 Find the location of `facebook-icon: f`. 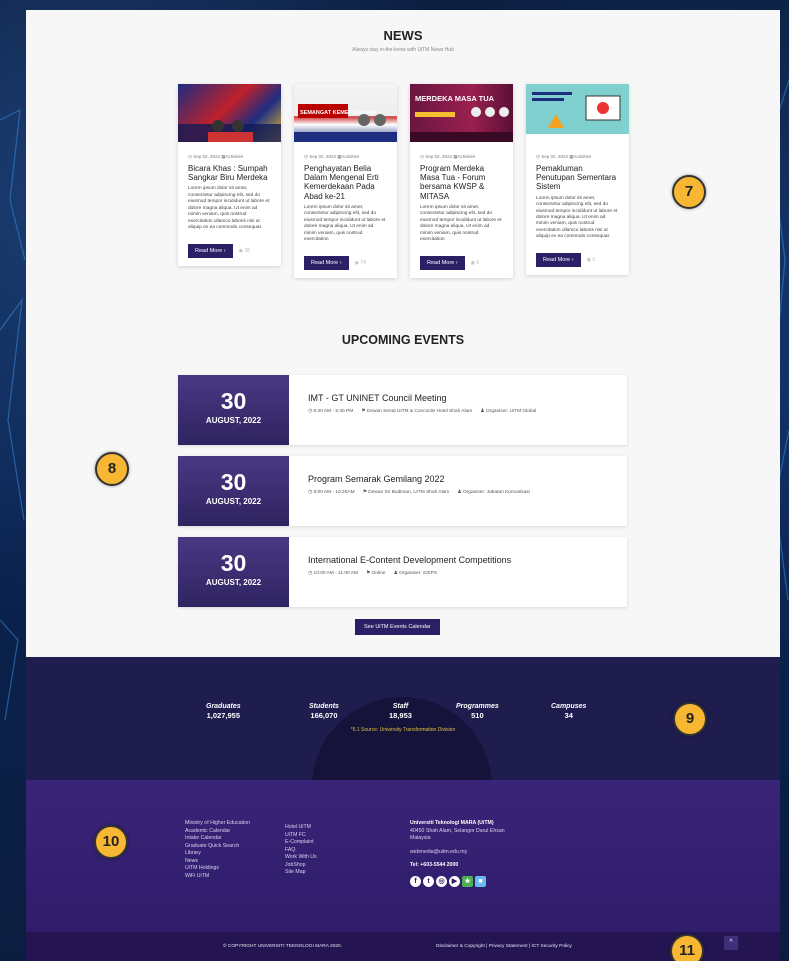

facebook-icon: f is located at coordinates (415, 881).